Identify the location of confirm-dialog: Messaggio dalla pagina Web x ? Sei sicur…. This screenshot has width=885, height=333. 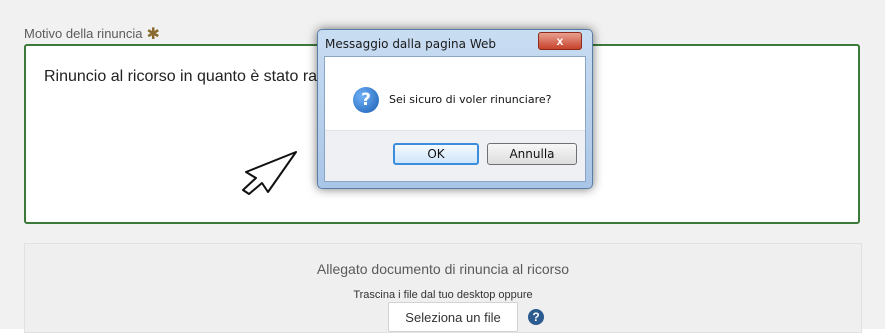
(455, 109).